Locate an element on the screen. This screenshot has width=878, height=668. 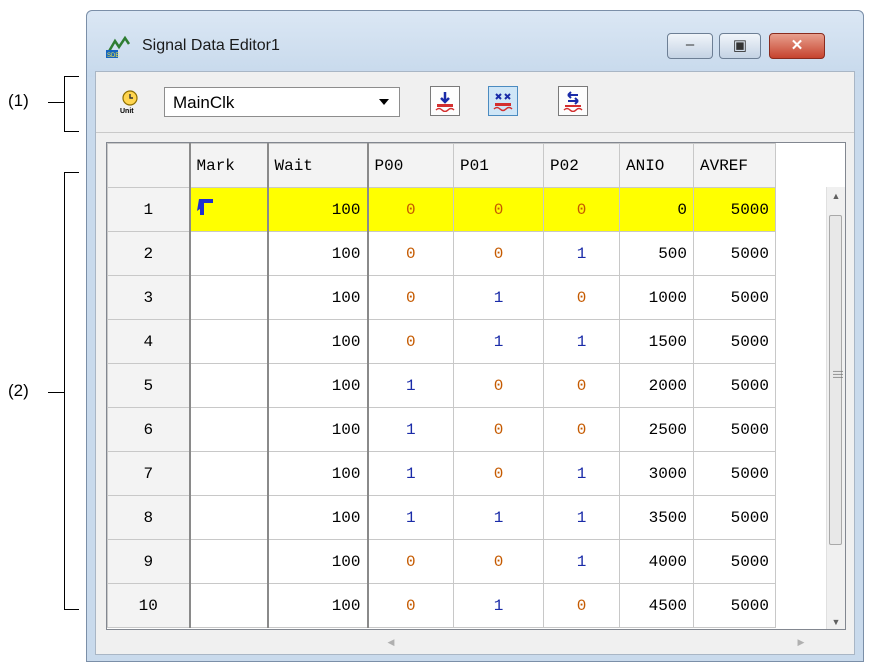
corner-header is located at coordinates (149, 165).